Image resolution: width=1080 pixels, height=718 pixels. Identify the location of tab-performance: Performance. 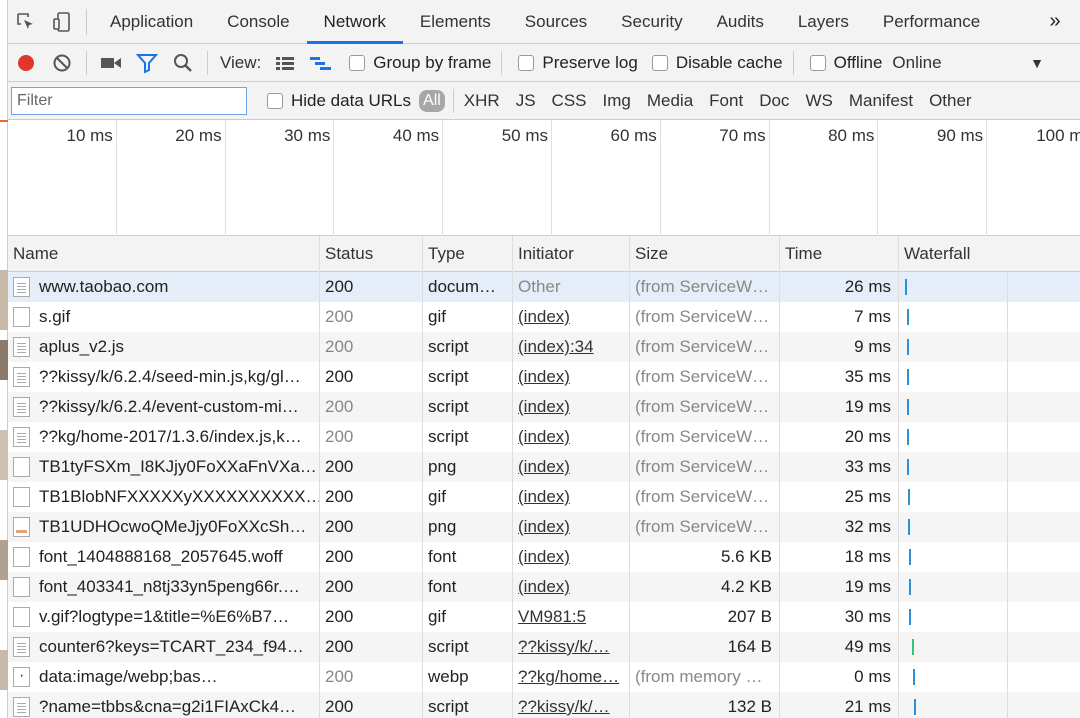
(931, 22).